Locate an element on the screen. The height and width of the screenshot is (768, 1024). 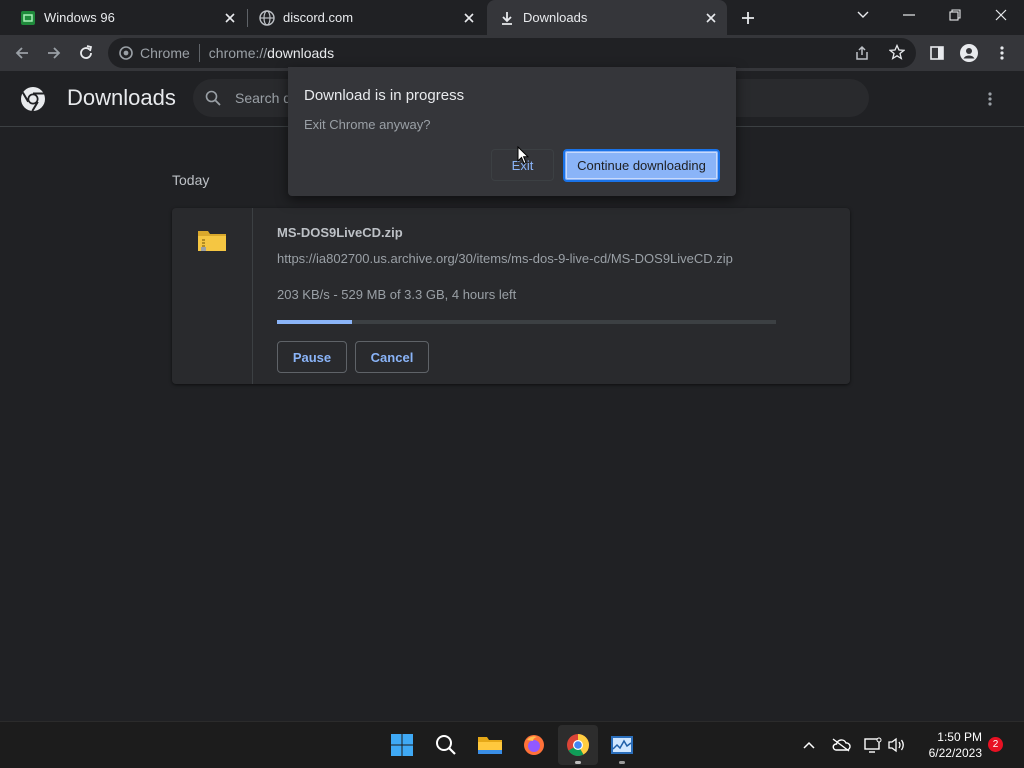
reload-icon is located at coordinates (86, 52).